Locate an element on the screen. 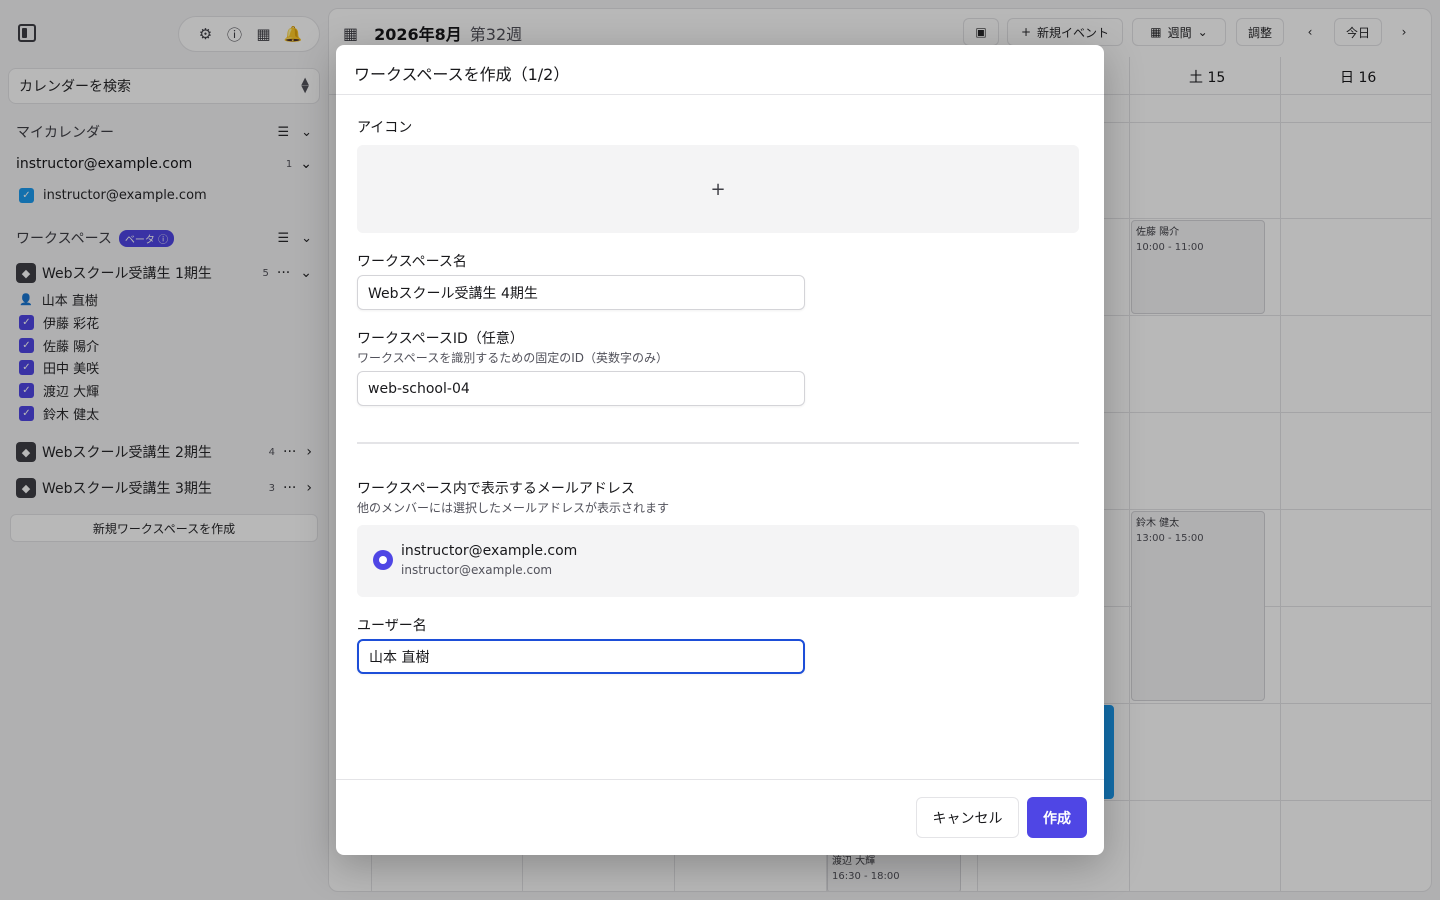 The width and height of the screenshot is (1440, 900). workspace-name-label: ワークスペース名 is located at coordinates (412, 262).